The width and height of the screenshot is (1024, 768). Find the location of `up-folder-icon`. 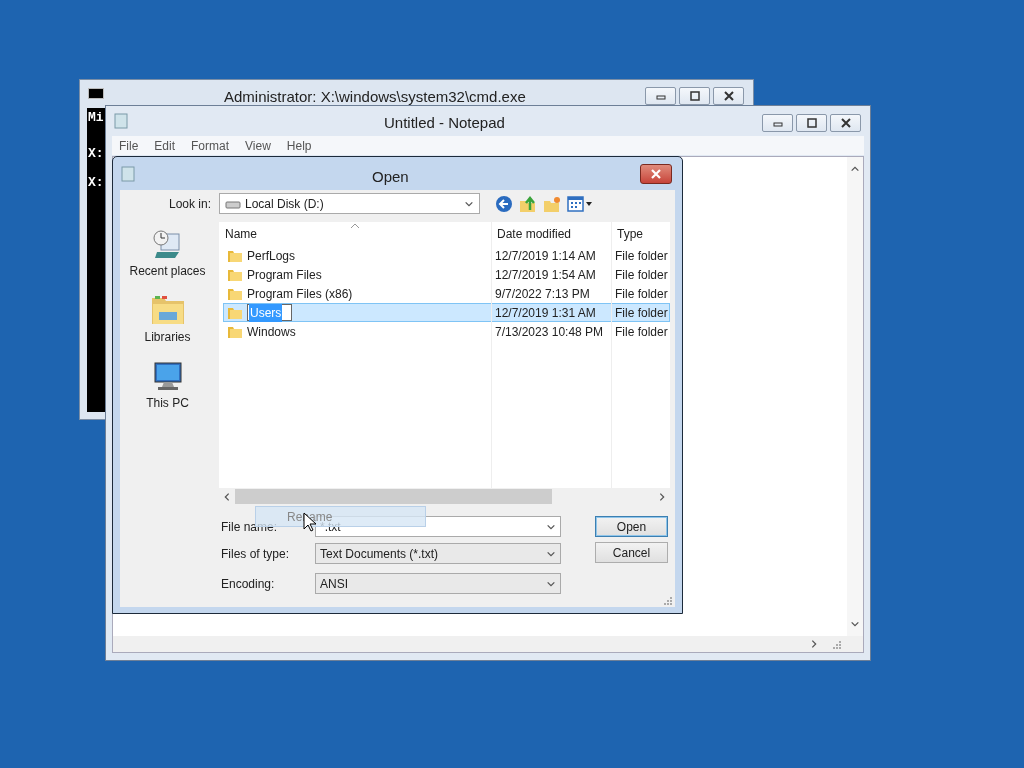

up-folder-icon is located at coordinates (528, 203).